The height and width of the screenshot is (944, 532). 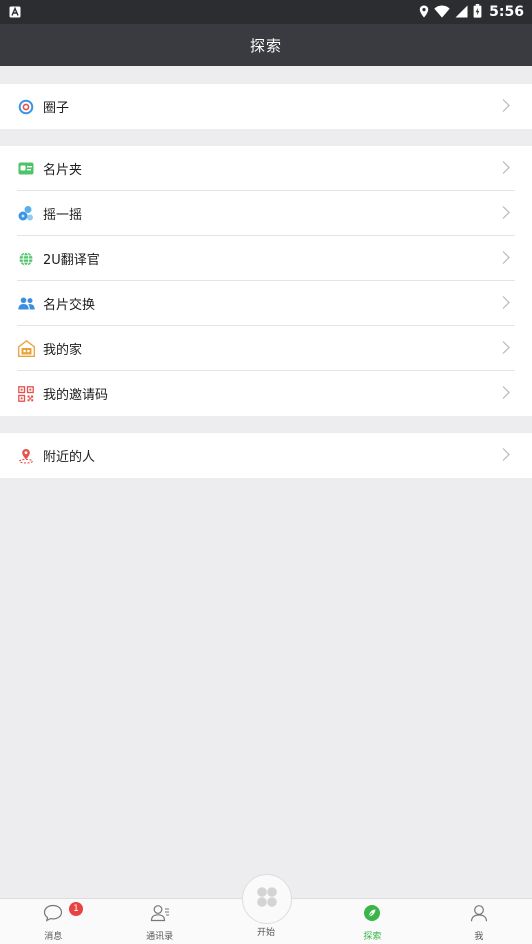 I want to click on home-icon, so click(x=26, y=349).